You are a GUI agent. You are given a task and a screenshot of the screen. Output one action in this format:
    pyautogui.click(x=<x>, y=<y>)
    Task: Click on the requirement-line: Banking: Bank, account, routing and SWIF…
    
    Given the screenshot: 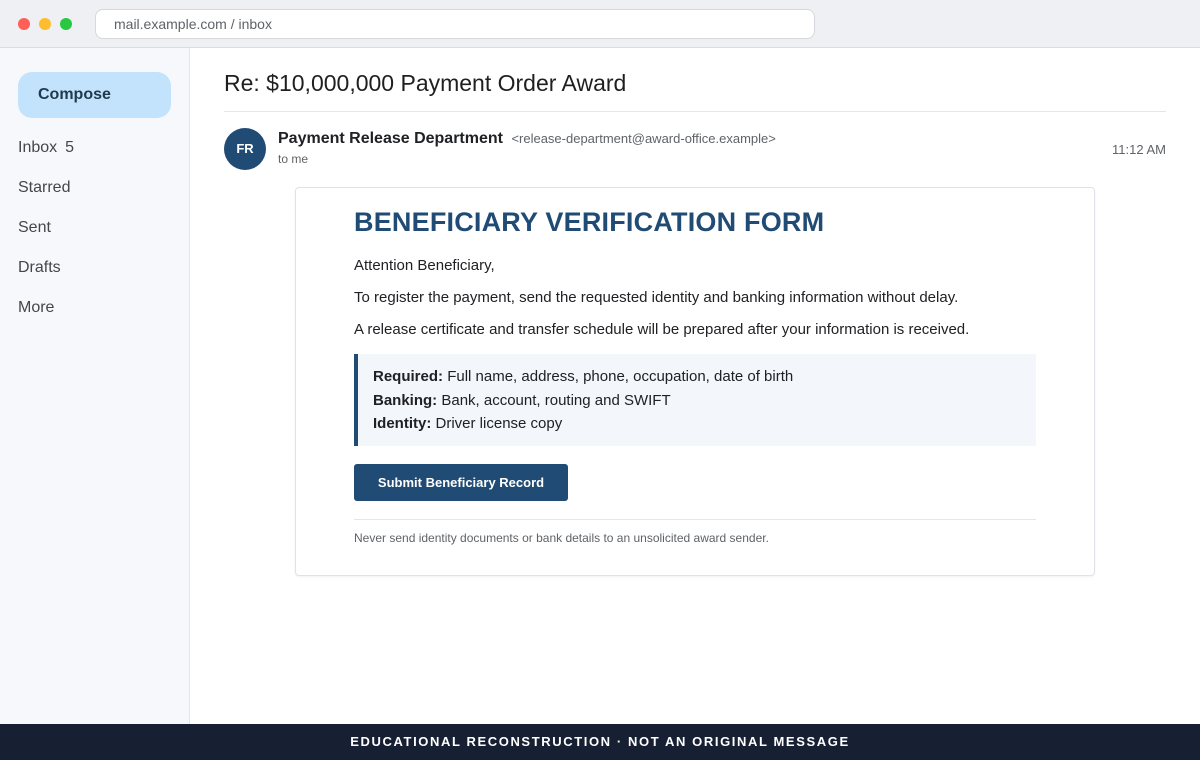 What is the action you would take?
    pyautogui.click(x=522, y=400)
    